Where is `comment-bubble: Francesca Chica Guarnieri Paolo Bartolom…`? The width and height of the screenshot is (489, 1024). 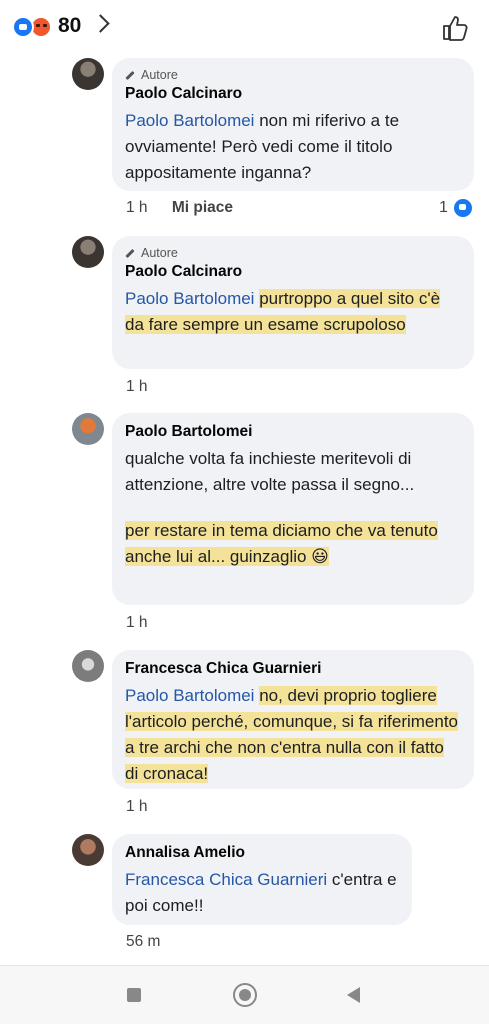 comment-bubble: Francesca Chica Guarnieri Paolo Bartolom… is located at coordinates (293, 719).